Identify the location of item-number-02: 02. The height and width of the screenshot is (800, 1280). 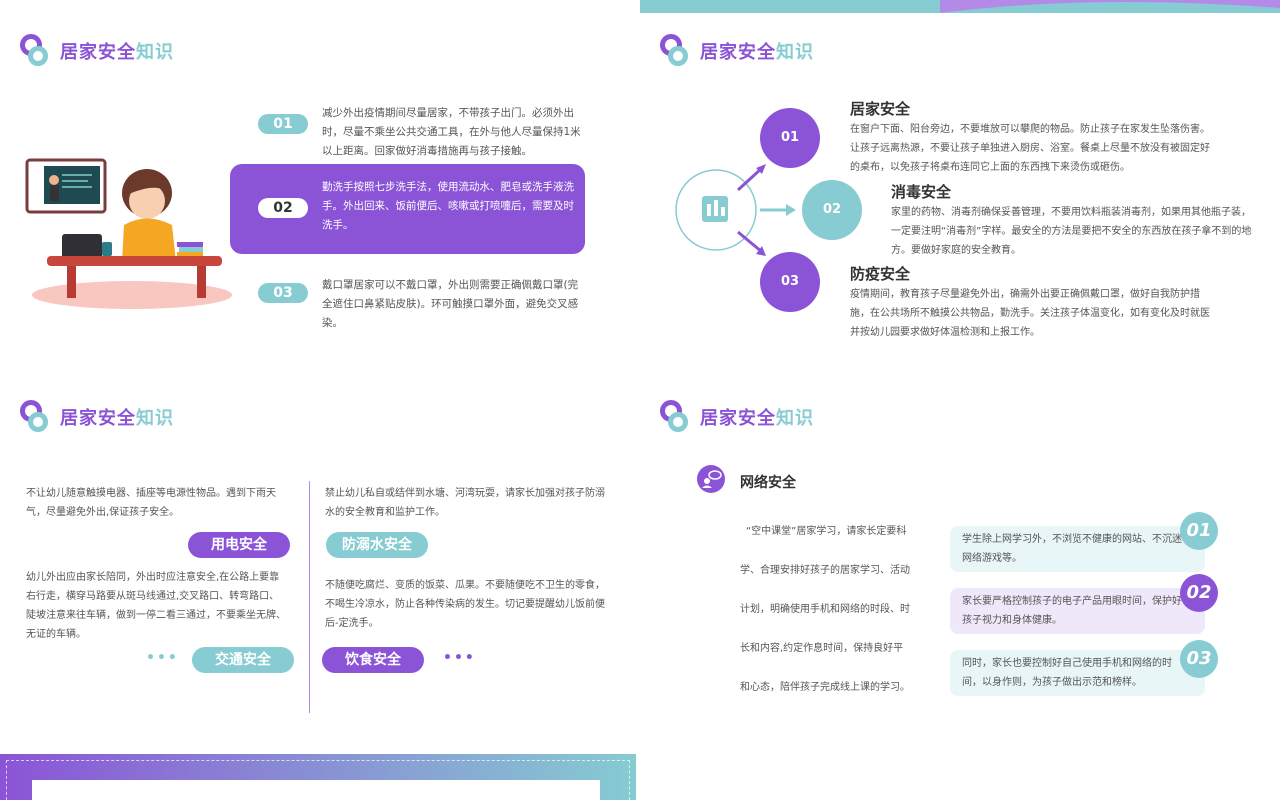
(283, 208).